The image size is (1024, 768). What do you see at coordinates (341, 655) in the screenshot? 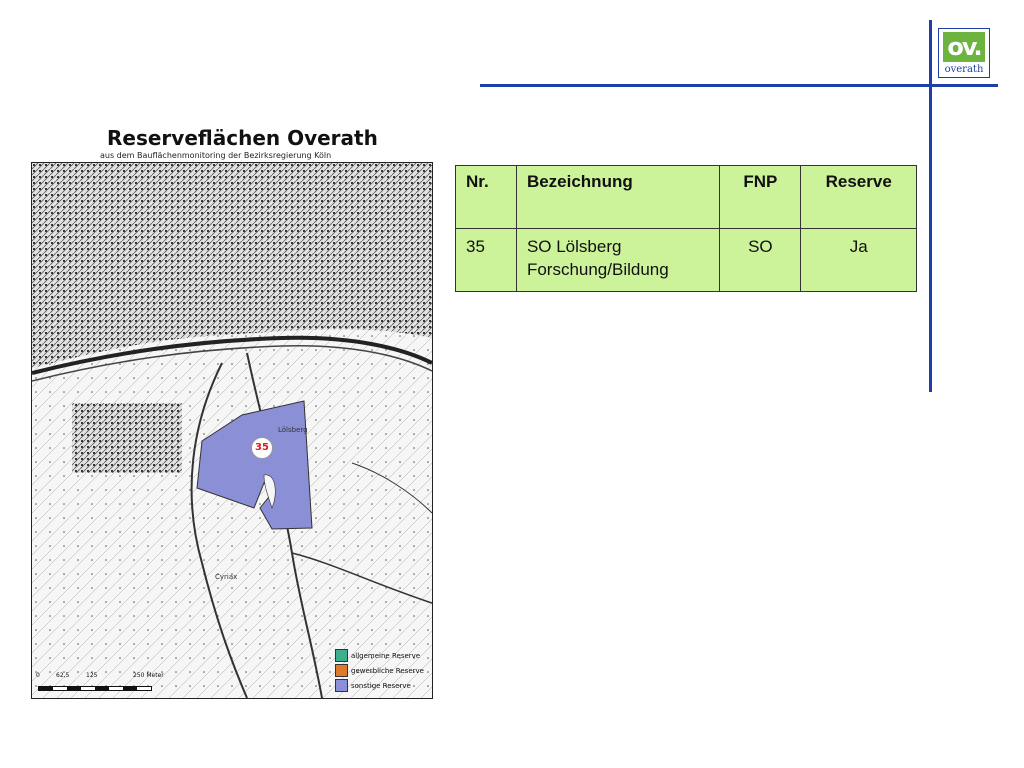
I see `legend-swatch-allgemeine` at bounding box center [341, 655].